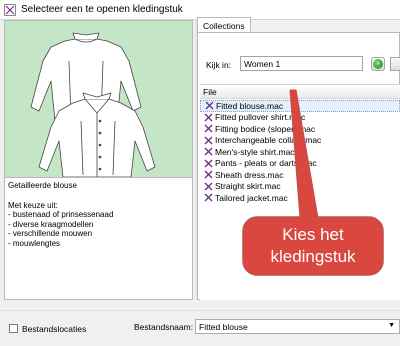 This screenshot has width=400, height=346. What do you see at coordinates (304, 154) in the screenshot?
I see `callout-pointer` at bounding box center [304, 154].